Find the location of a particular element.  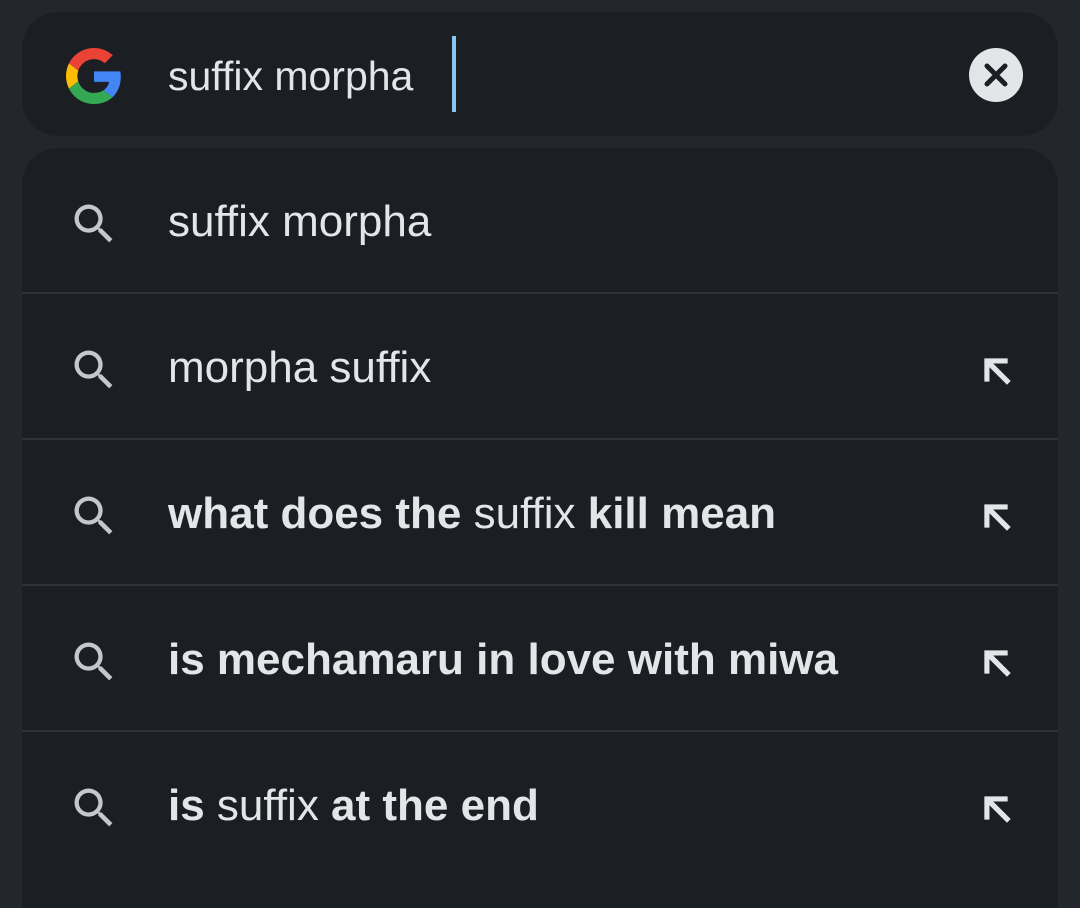

suggestion-text: suffix morpha is located at coordinates (299, 222).